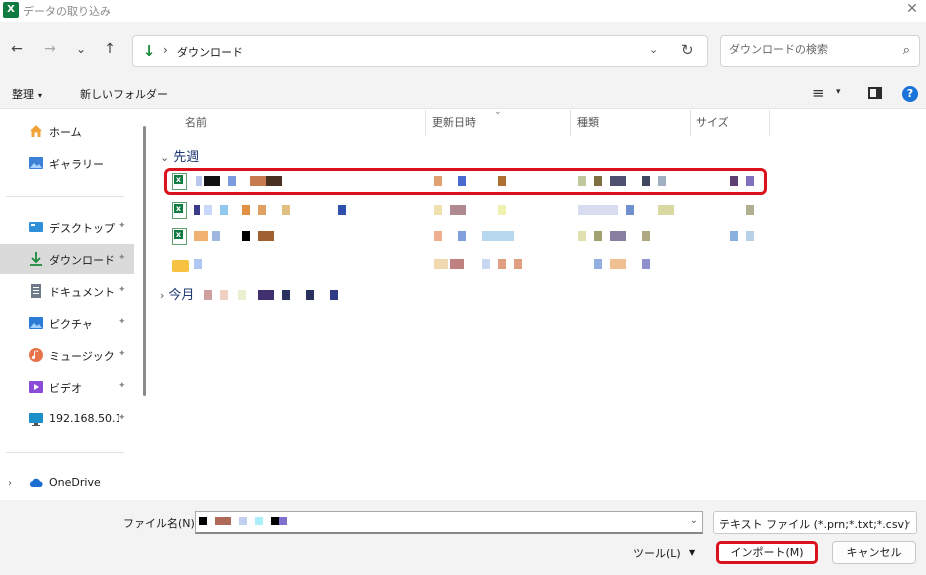 The height and width of the screenshot is (575, 926). I want to click on organize-button: 整理 ▾, so click(27, 94).